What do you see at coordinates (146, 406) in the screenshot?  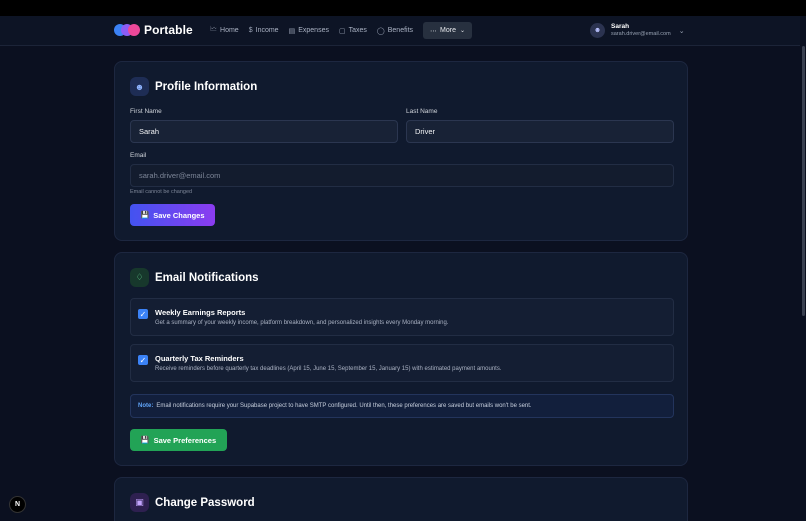 I see `note-label: Note:` at bounding box center [146, 406].